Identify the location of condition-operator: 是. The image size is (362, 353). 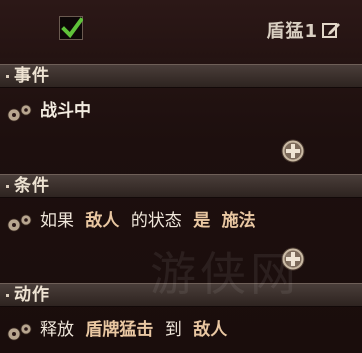
(201, 221).